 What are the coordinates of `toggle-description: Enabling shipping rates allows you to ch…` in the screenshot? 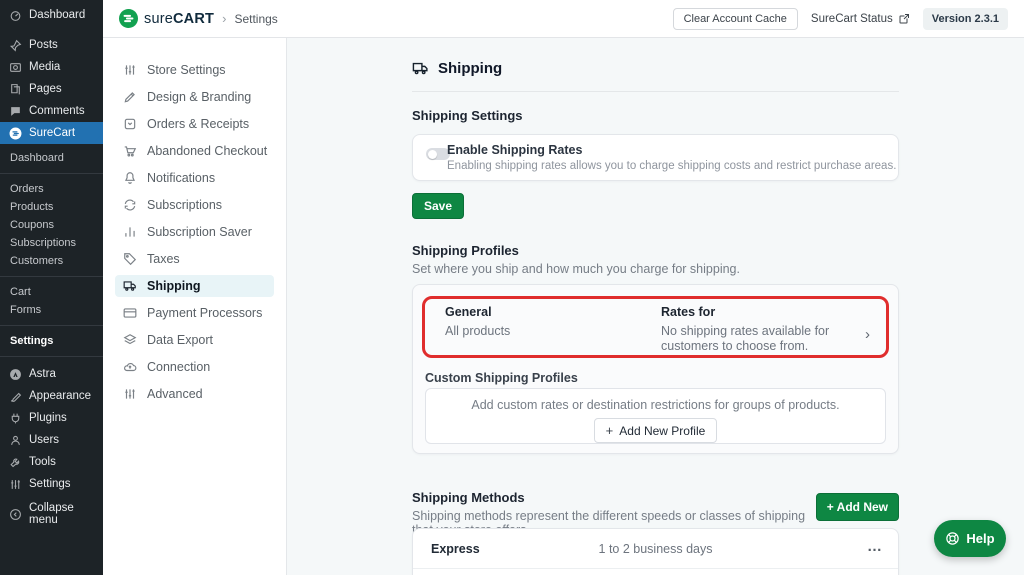 It's located at (672, 166).